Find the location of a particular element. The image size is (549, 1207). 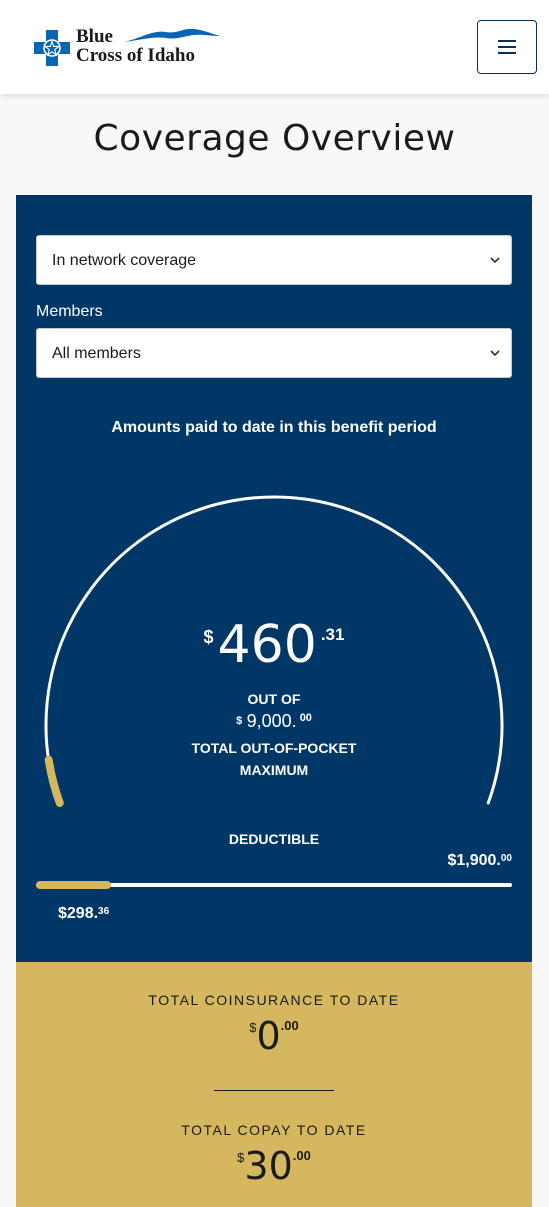

coinsurance-amount: $0.00 is located at coordinates (274, 1036).